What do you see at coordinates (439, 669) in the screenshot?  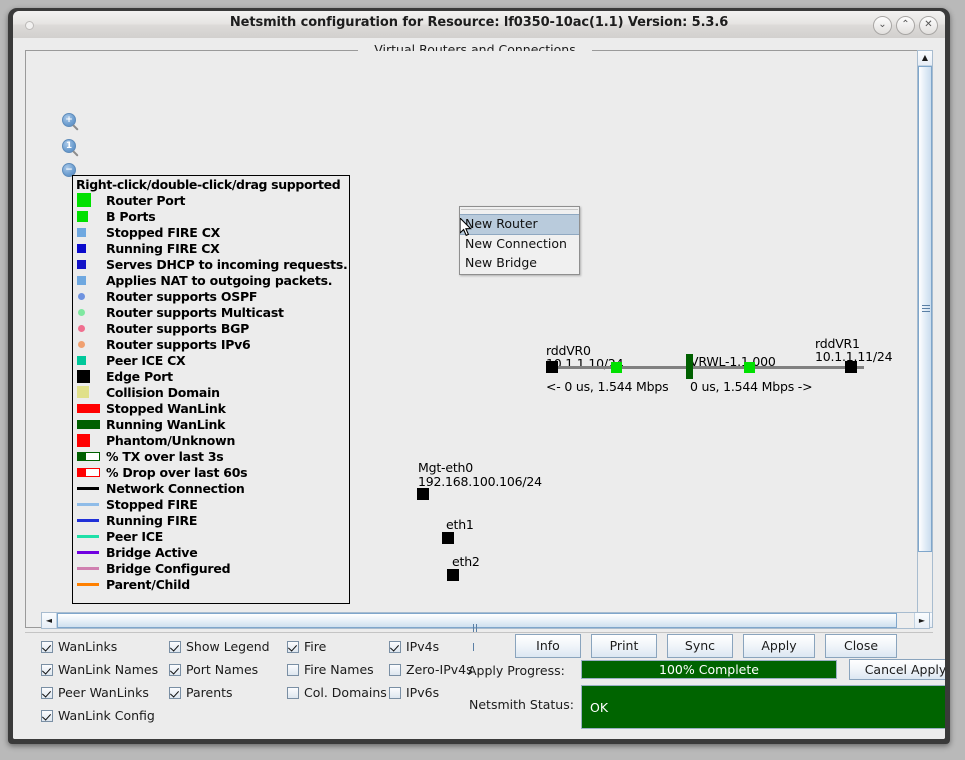 I see `checkbox-label: Zero-IPv4s` at bounding box center [439, 669].